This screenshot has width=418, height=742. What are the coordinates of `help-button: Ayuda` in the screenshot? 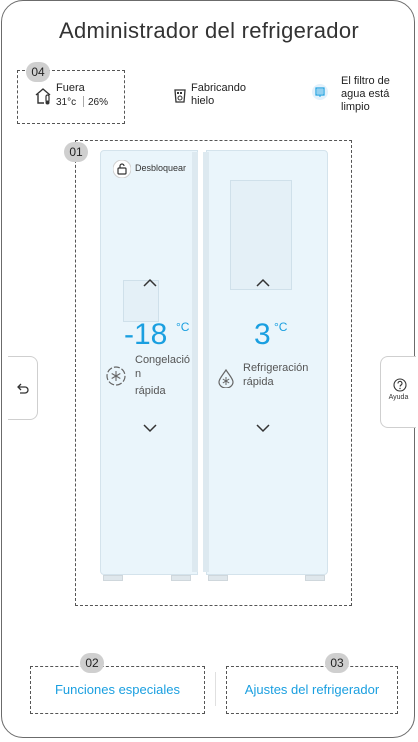 It's located at (398, 392).